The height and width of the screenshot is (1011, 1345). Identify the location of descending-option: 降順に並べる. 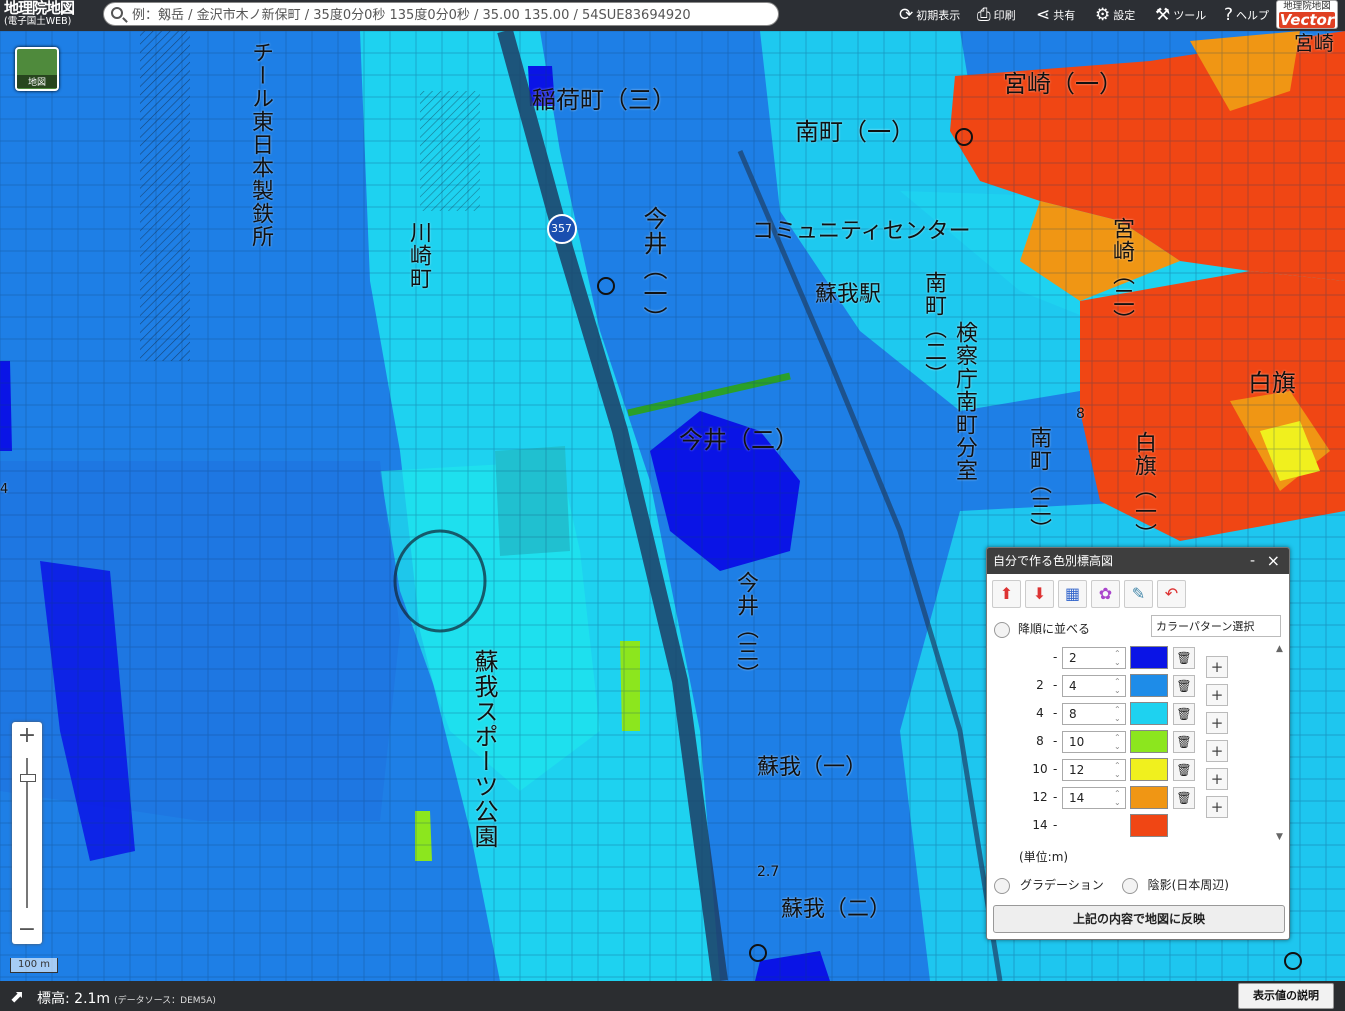
(1042, 629).